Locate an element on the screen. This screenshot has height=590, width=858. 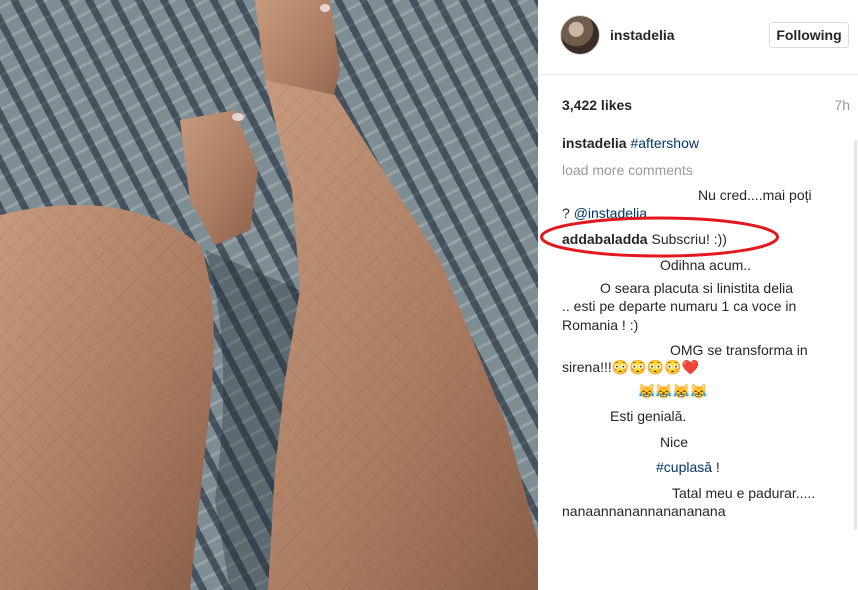
comment-1-prefix: ? is located at coordinates (568, 213).